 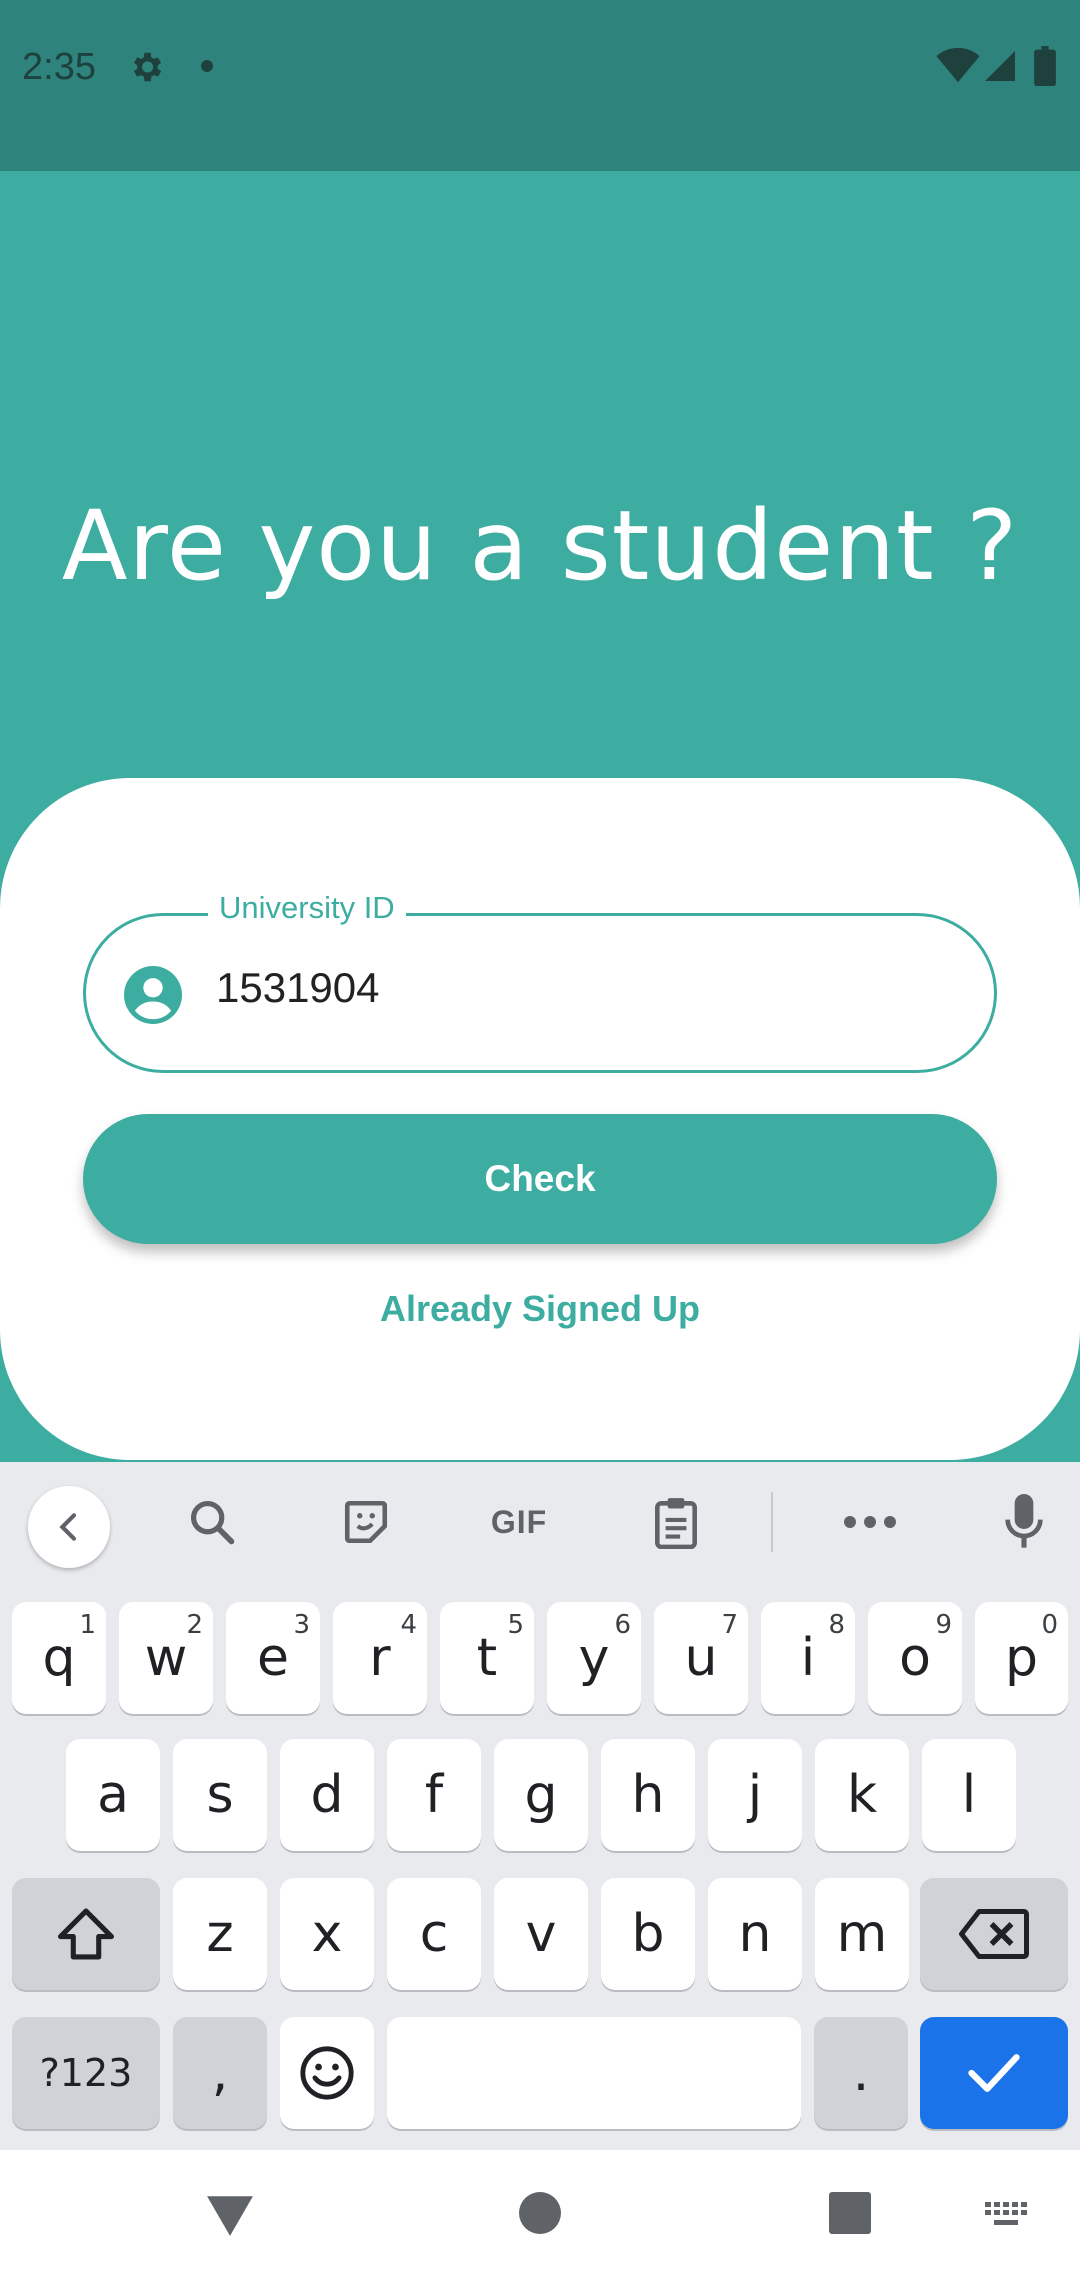 I want to click on emoji-key, so click(x=327, y=2073).